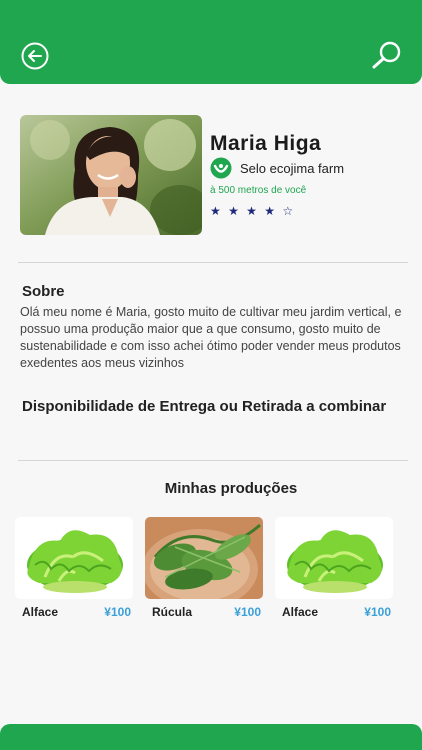 The width and height of the screenshot is (422, 750). I want to click on arugula-image, so click(204, 558).